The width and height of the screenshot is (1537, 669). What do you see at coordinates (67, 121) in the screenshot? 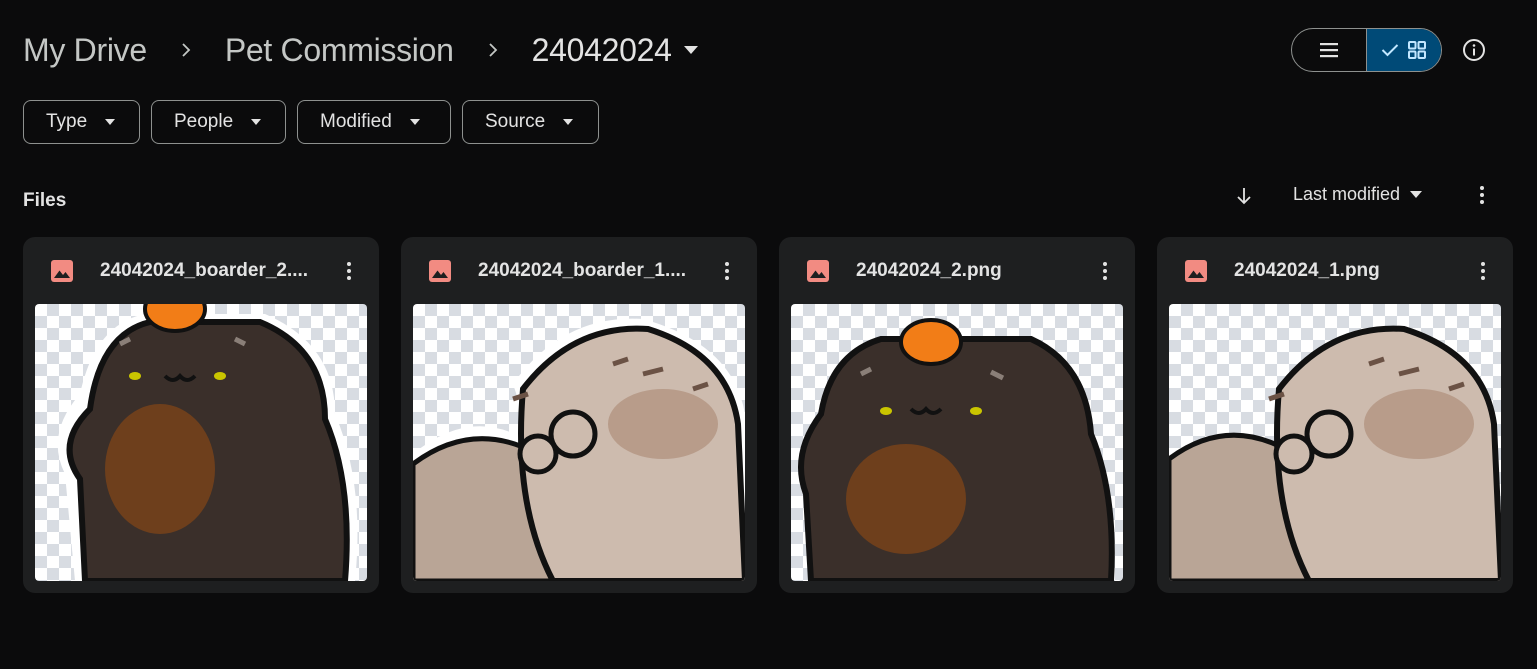
I see `filter-type-label: Type` at bounding box center [67, 121].